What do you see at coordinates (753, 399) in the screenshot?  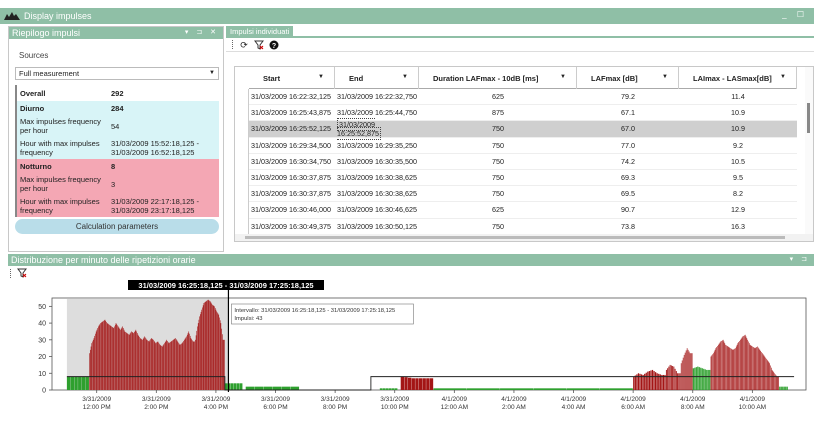 I see `x-tick-label-date: 4/1/2009` at bounding box center [753, 399].